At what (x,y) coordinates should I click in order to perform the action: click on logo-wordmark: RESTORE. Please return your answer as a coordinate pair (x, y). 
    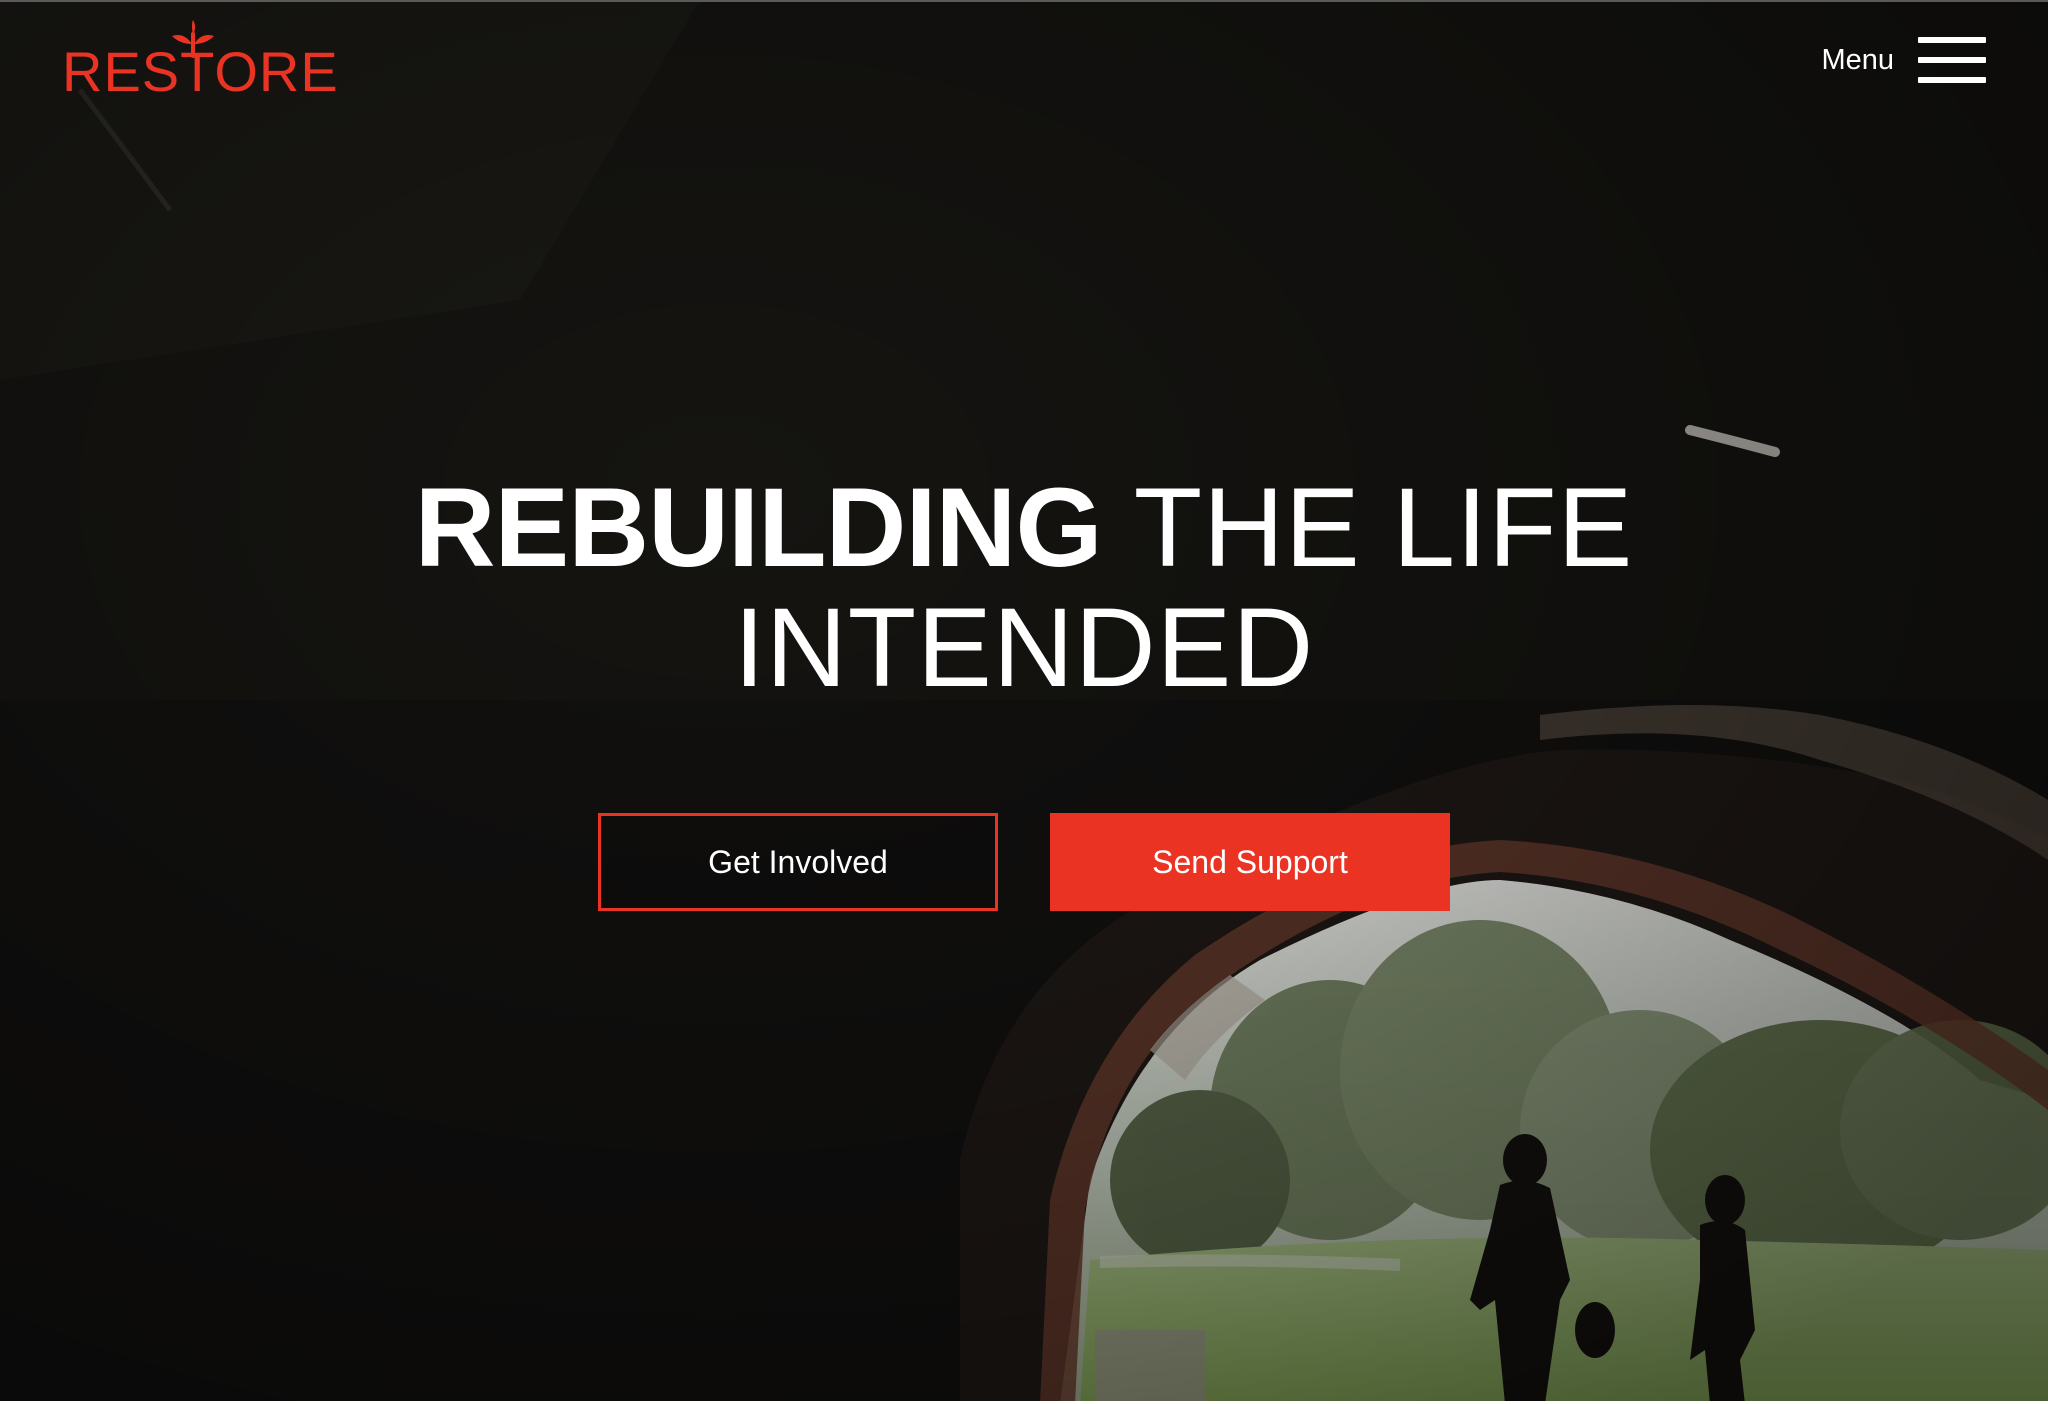
    Looking at the image, I should click on (200, 71).